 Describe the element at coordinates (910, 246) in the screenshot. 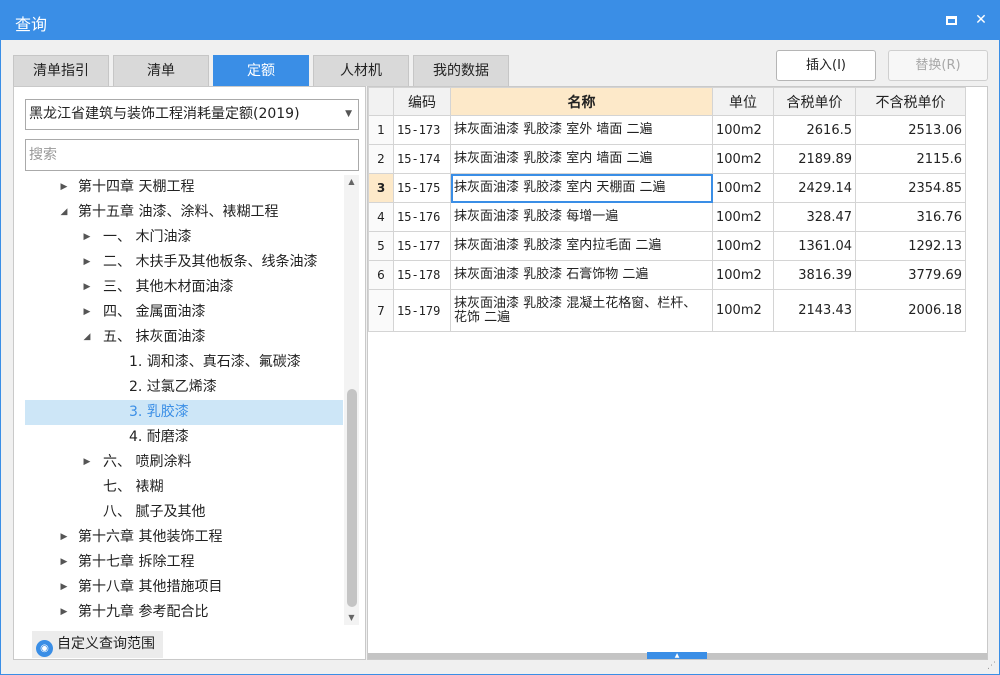

I see `cell-notax-price: 1292.13` at that location.